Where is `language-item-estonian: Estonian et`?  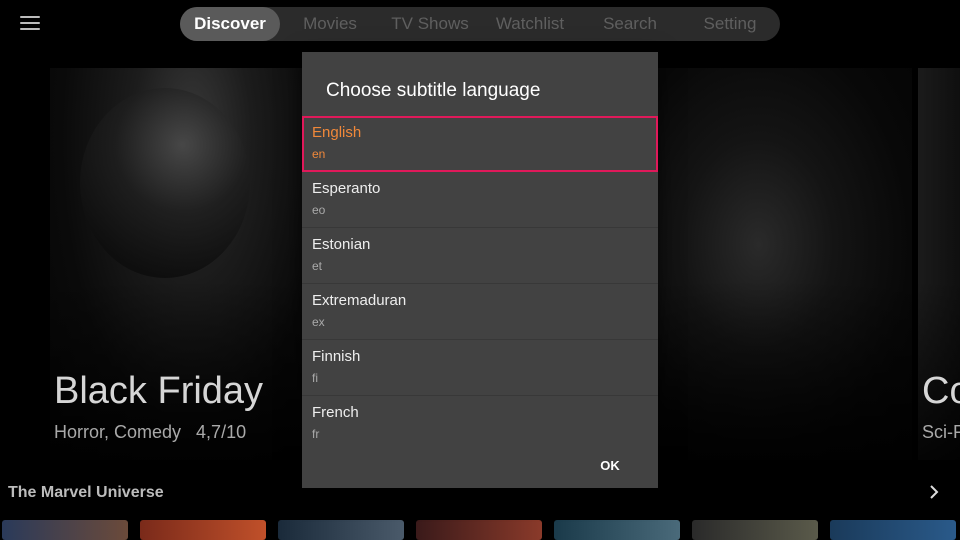
language-item-estonian: Estonian et is located at coordinates (480, 256).